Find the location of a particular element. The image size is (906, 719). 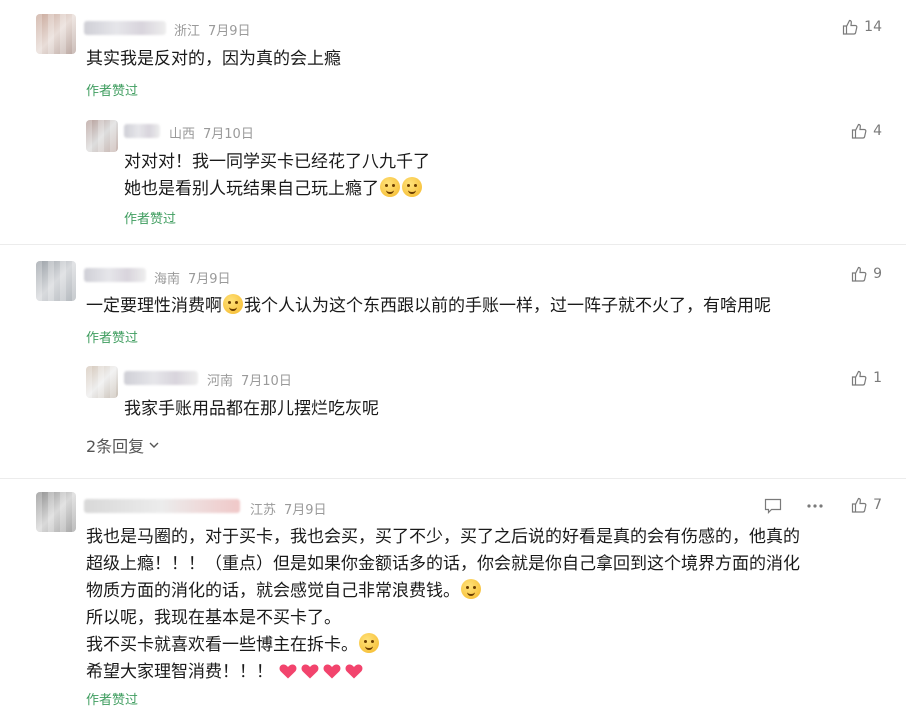

comment-text-line-5: 我不买卡就喜欢看一些博主在拆卡。 is located at coordinates (233, 645).